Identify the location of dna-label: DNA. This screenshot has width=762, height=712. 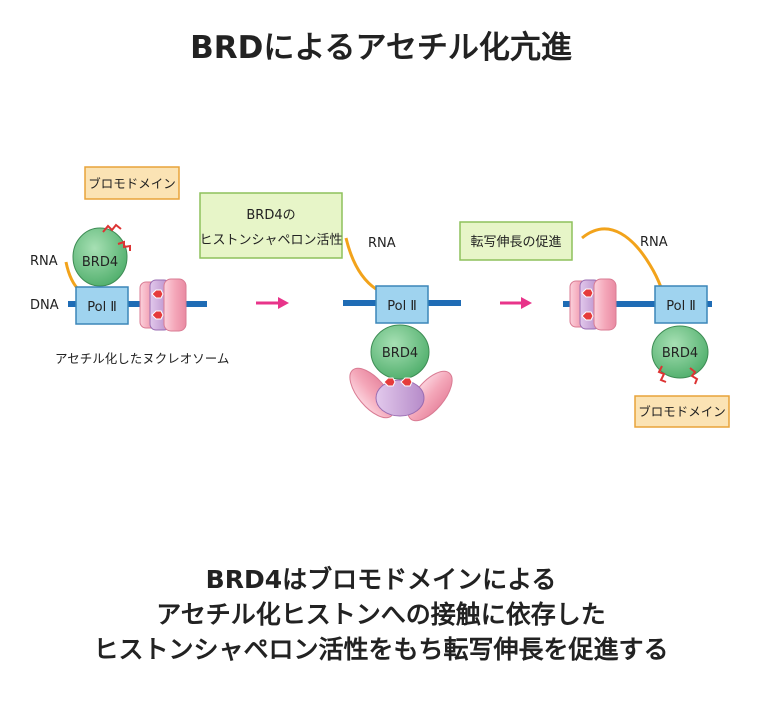
(44, 305).